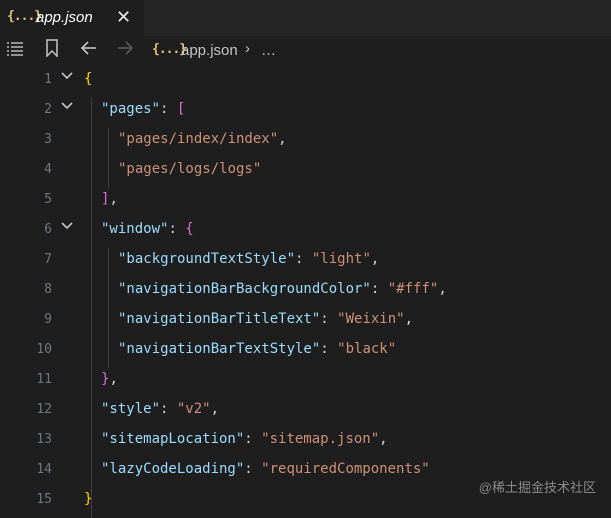  What do you see at coordinates (305, 139) in the screenshot?
I see `code-line: 3 "pages/index/index",` at bounding box center [305, 139].